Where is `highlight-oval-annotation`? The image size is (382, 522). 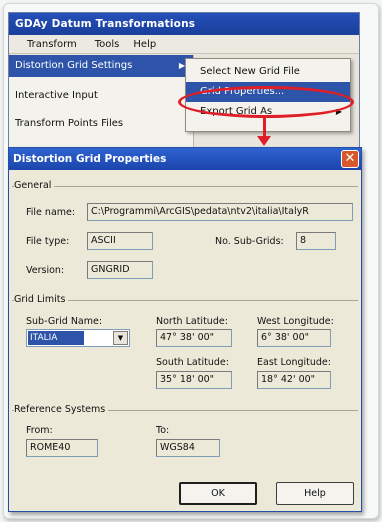
highlight-oval-annotation is located at coordinates (266, 102).